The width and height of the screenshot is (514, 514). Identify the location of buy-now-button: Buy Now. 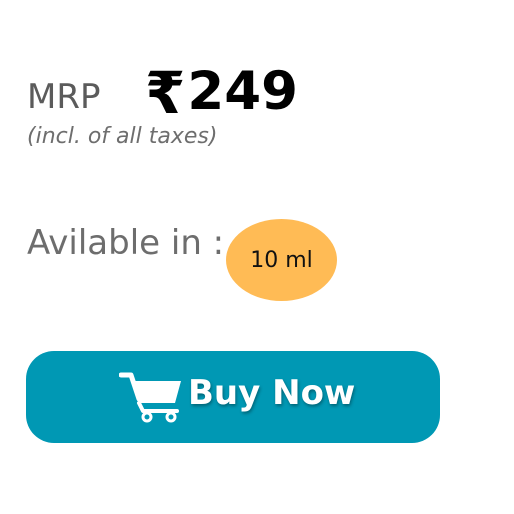
(233, 397).